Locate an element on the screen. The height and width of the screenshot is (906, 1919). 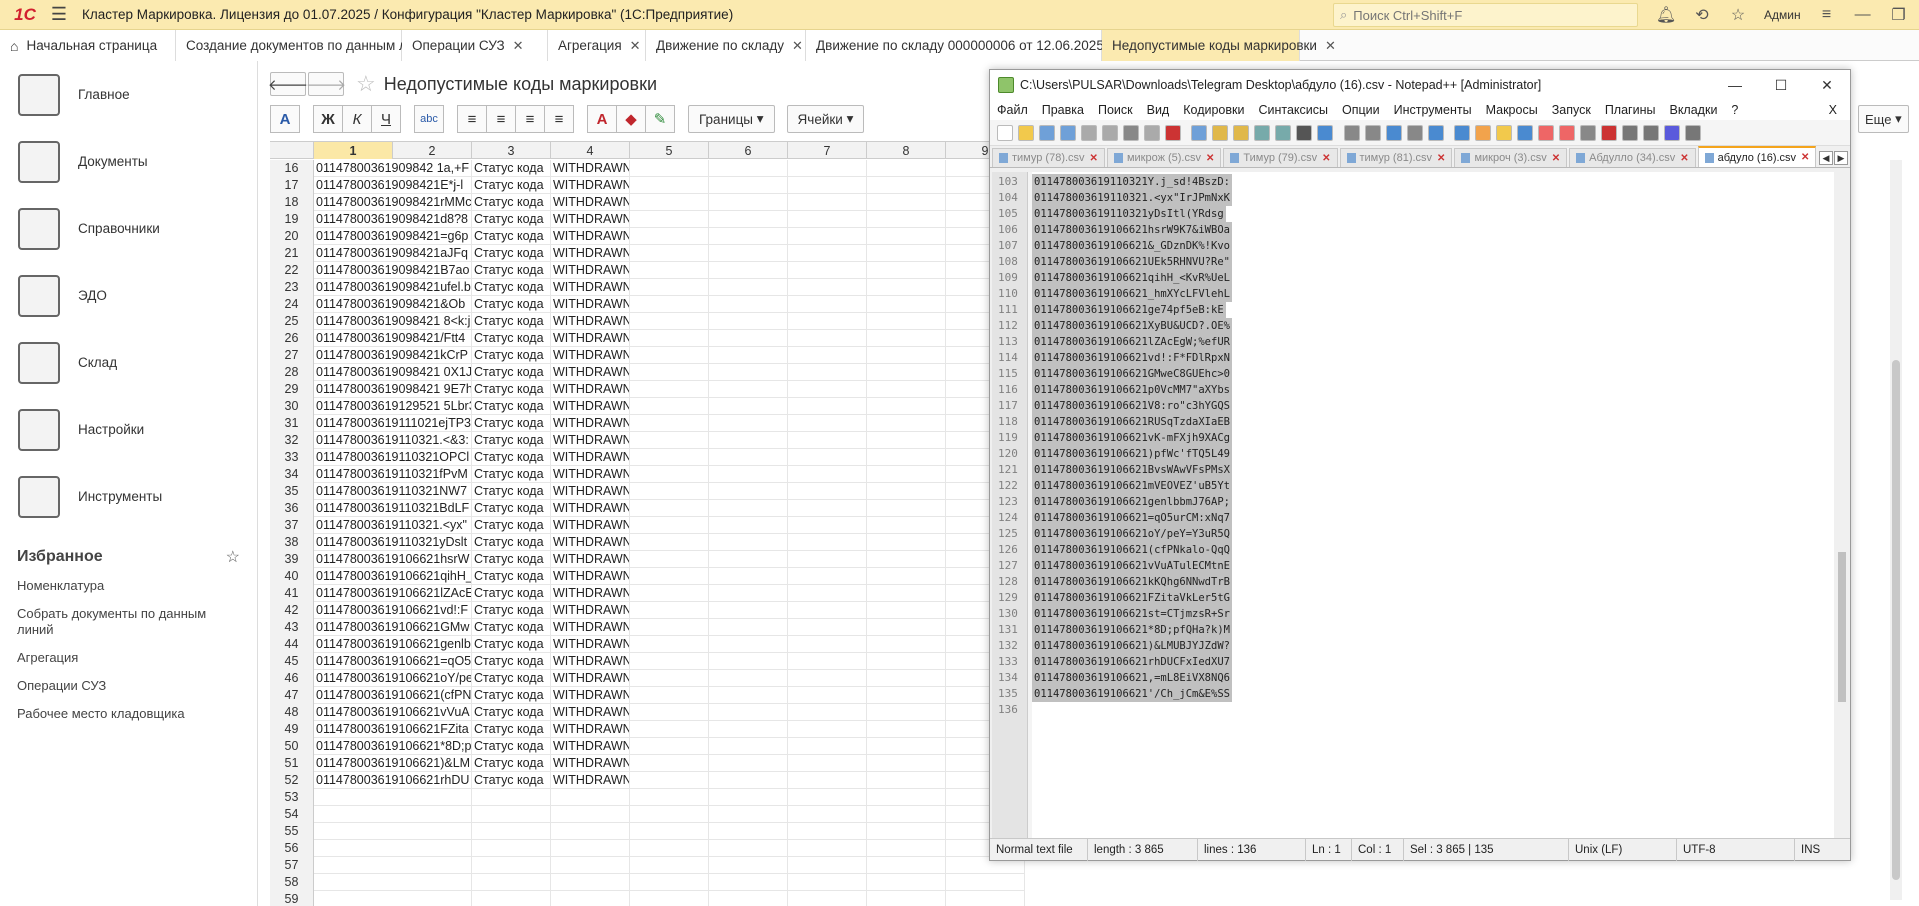
column-header: 5 is located at coordinates (669, 150).